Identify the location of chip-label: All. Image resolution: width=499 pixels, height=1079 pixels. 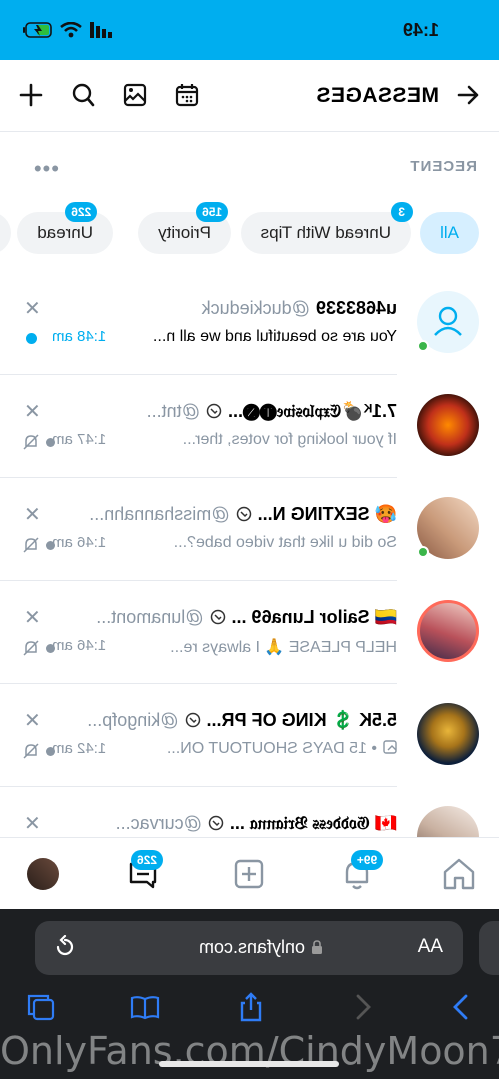
(449, 232).